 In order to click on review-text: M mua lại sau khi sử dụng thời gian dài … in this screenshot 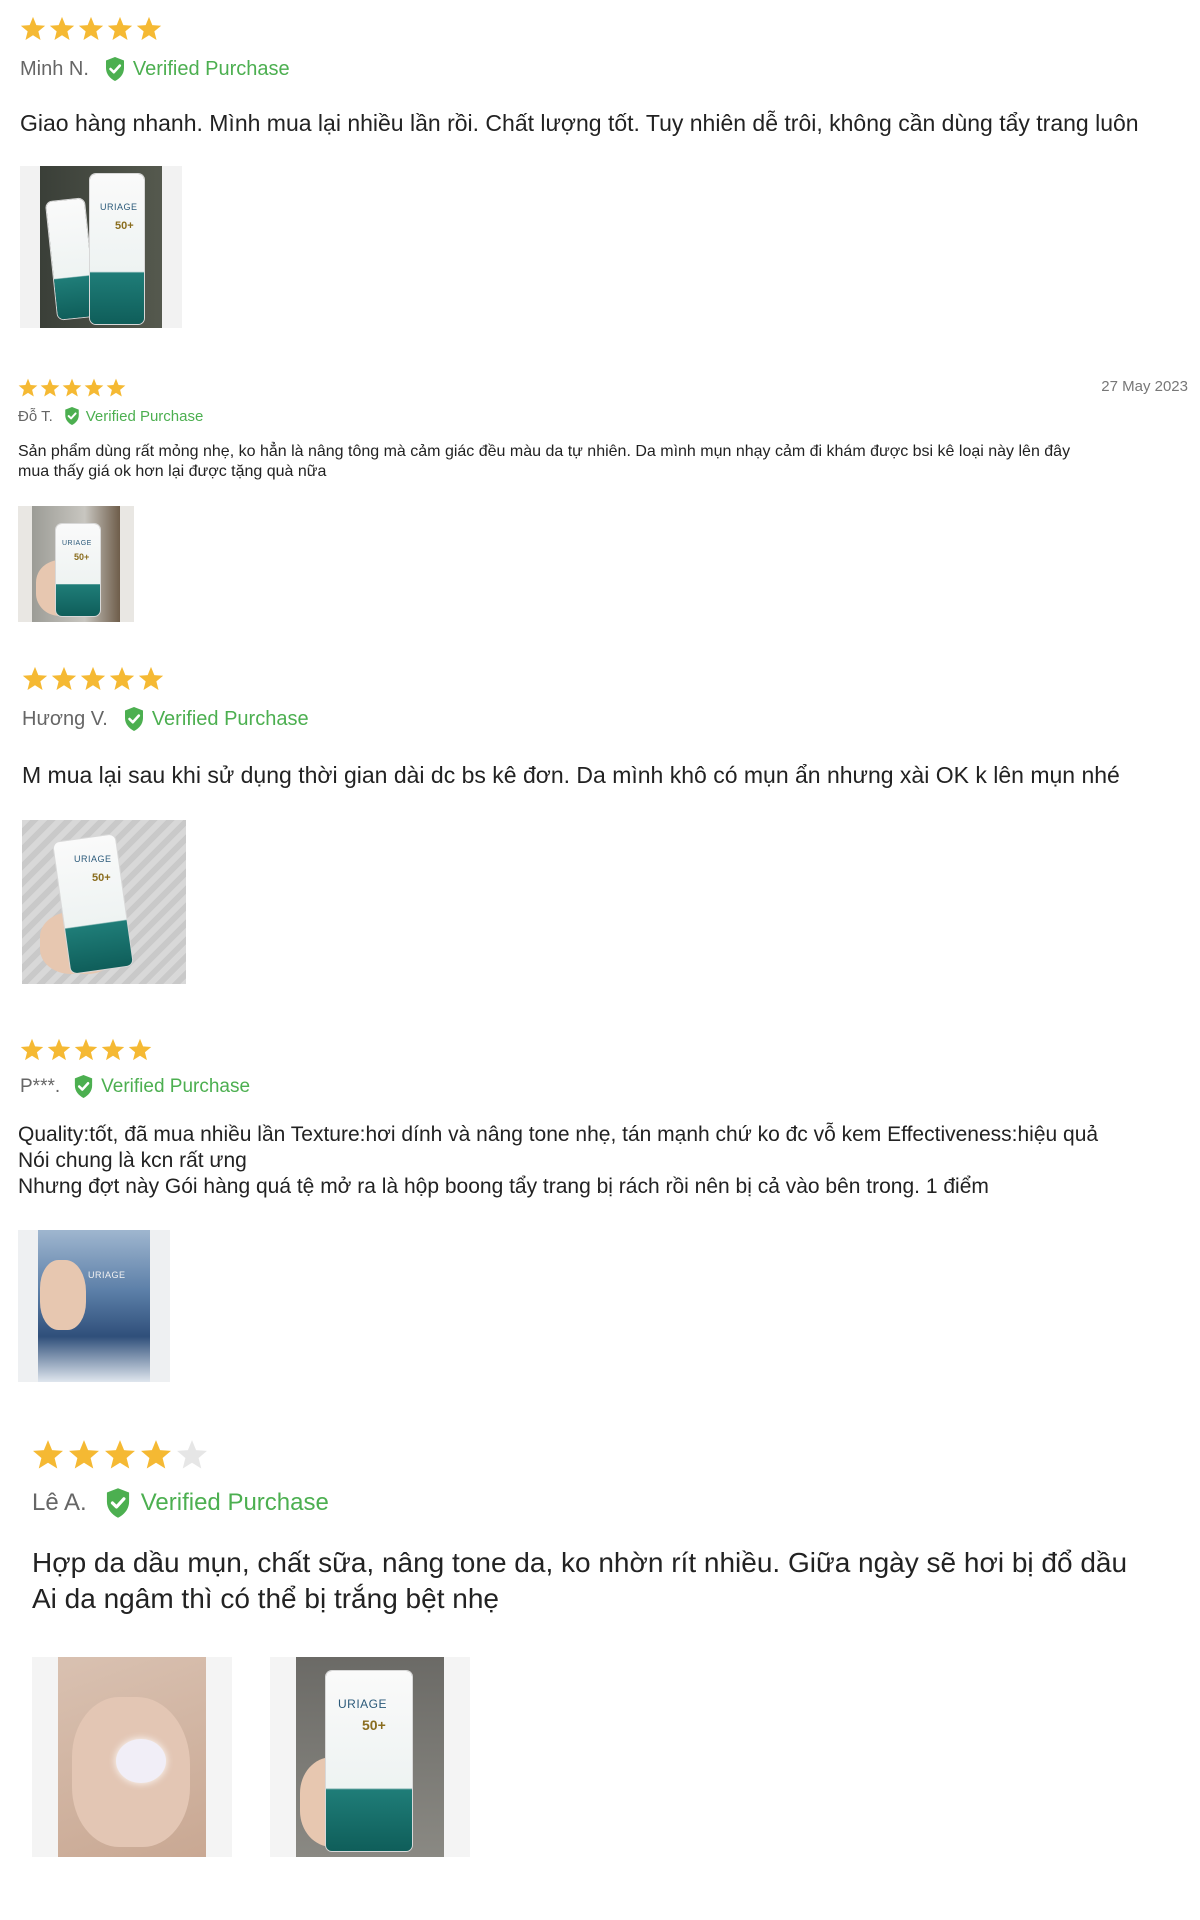, I will do `click(571, 775)`.